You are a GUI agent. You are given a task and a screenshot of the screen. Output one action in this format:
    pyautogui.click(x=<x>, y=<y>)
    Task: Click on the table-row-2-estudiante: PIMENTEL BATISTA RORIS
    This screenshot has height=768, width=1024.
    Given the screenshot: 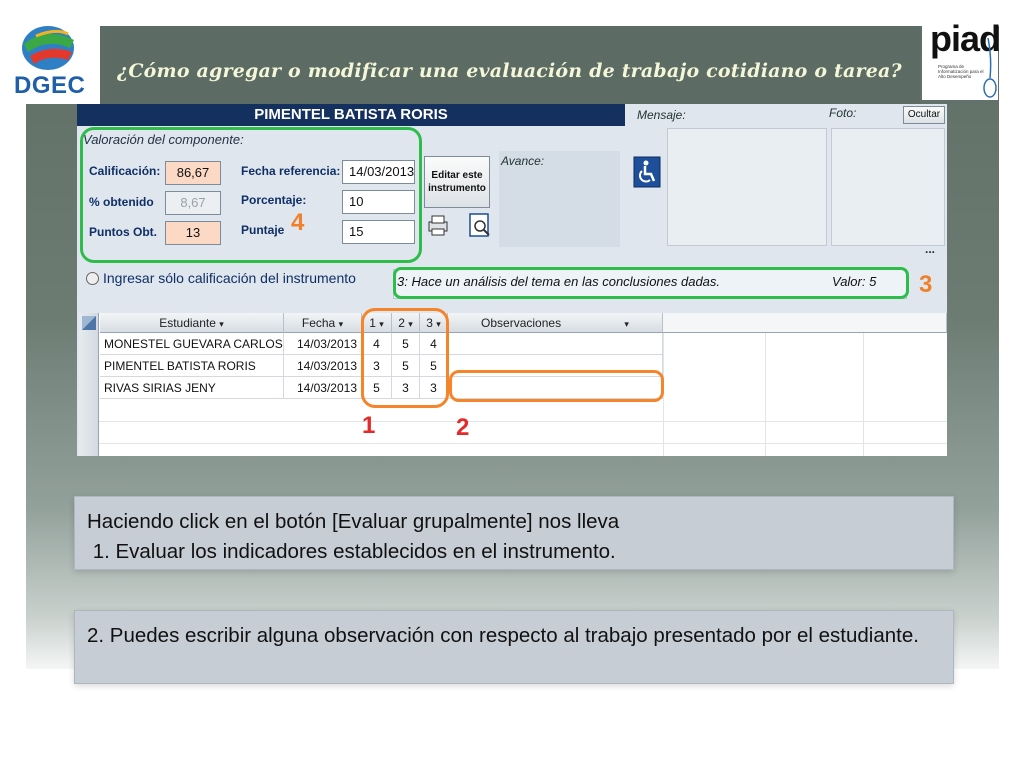 What is the action you would take?
    pyautogui.click(x=192, y=366)
    